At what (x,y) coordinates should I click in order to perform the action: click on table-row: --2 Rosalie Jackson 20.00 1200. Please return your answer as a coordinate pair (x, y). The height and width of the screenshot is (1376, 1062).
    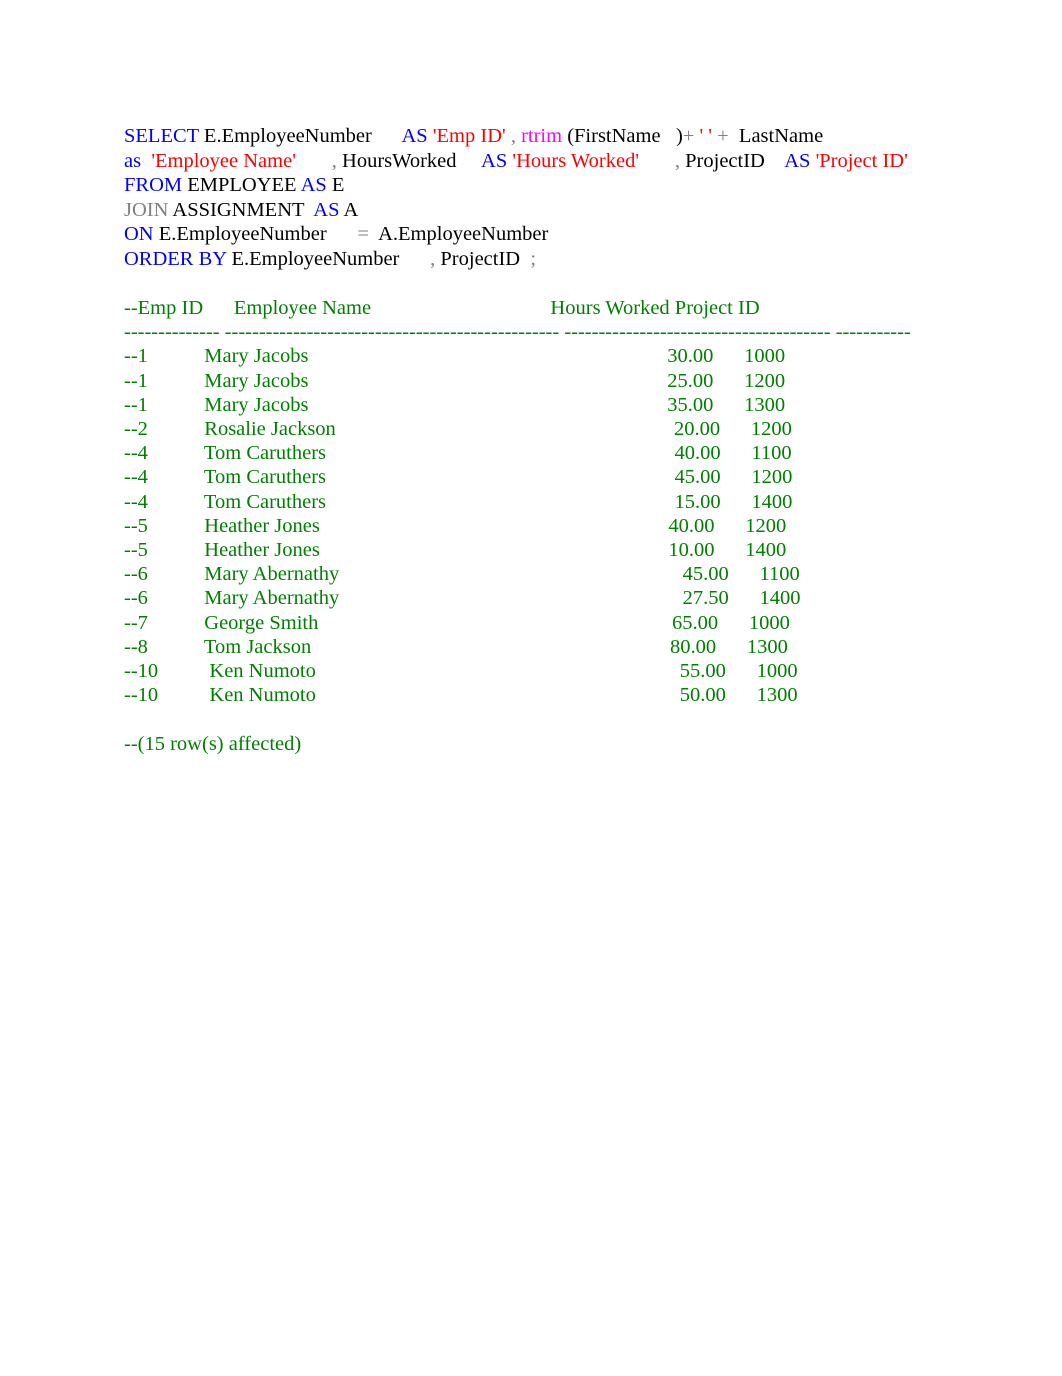
    Looking at the image, I should click on (458, 428).